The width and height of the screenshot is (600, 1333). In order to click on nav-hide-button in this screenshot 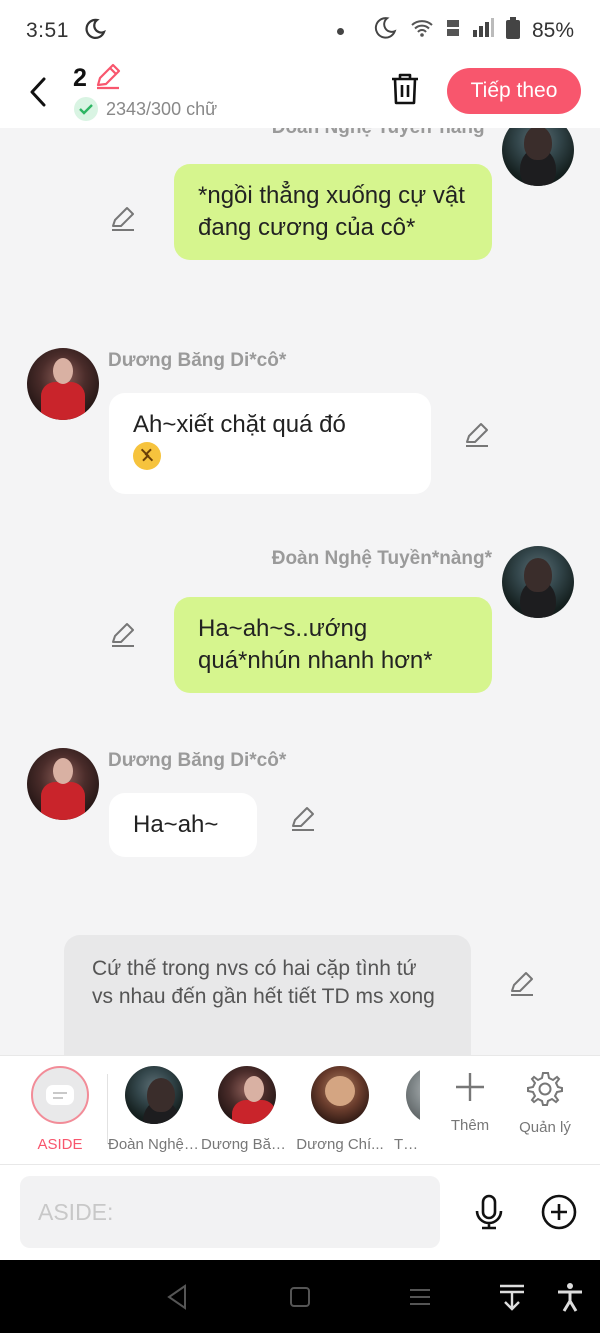, I will do `click(512, 1297)`.